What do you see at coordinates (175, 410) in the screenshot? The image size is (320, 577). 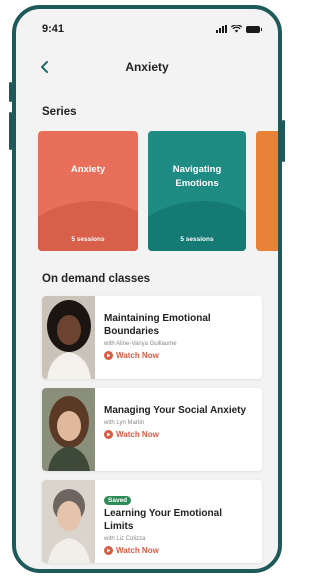 I see `class-title: Managing Your Social Anxiety` at bounding box center [175, 410].